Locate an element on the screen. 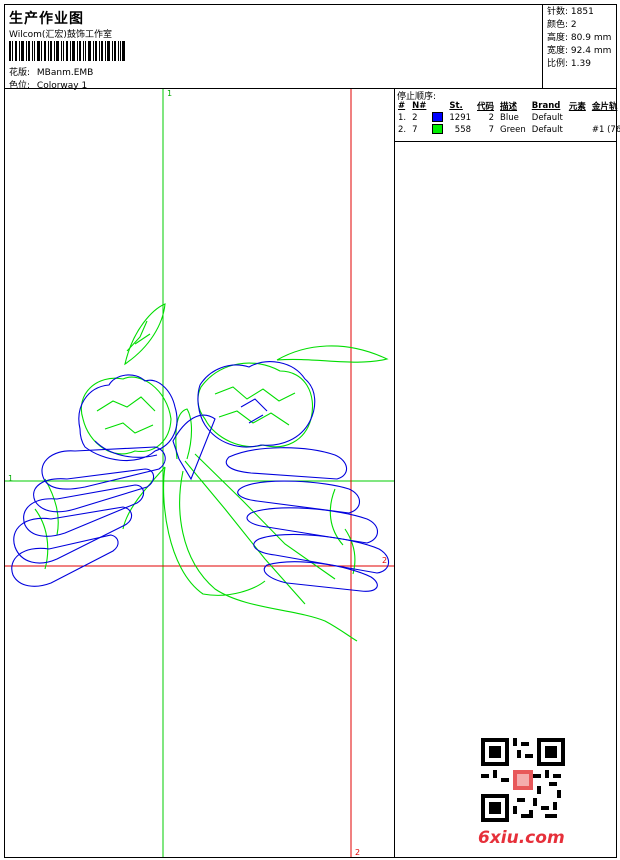 The height and width of the screenshot is (860, 620). stat-width: 宽度: 92.4 mm is located at coordinates (579, 51).